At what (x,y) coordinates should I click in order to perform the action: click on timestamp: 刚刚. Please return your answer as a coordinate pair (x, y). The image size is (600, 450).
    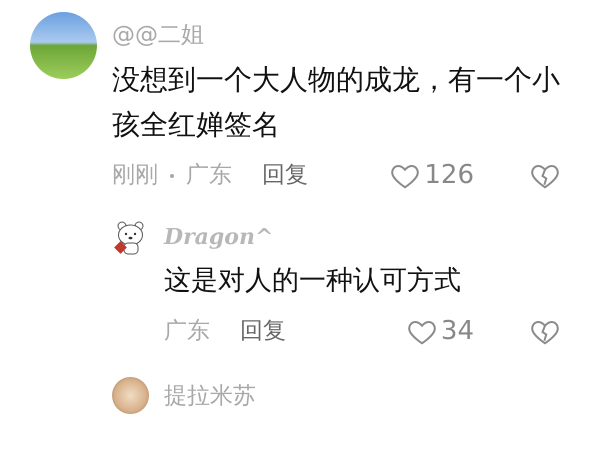
    Looking at the image, I should click on (135, 175).